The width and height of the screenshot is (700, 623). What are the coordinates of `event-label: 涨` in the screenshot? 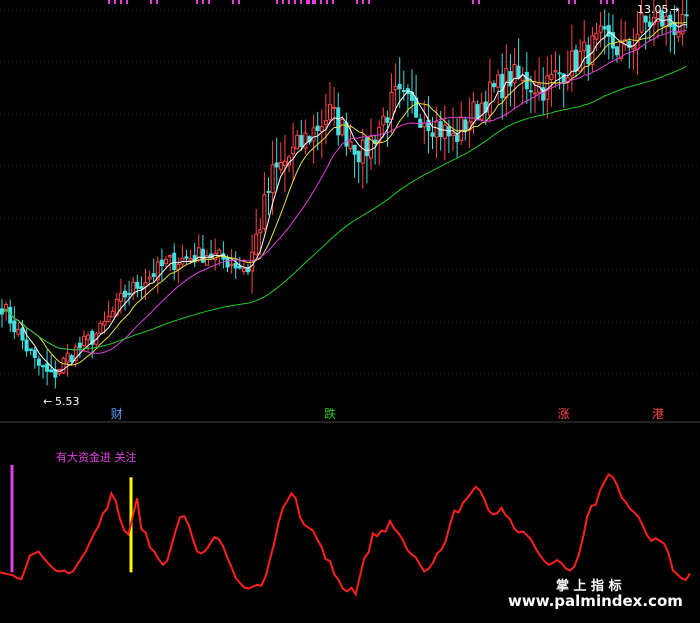 It's located at (564, 413).